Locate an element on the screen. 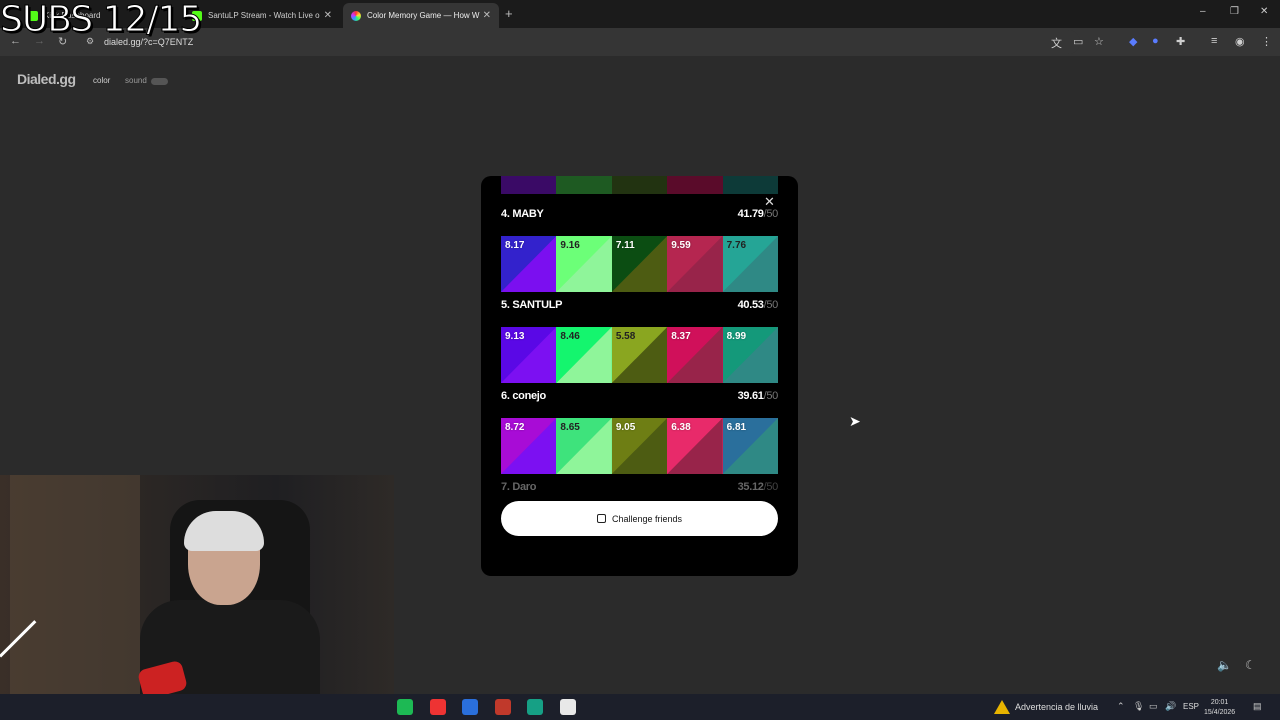 This screenshot has width=1280, height=720. color-swatch: 9.59 is located at coordinates (695, 264).